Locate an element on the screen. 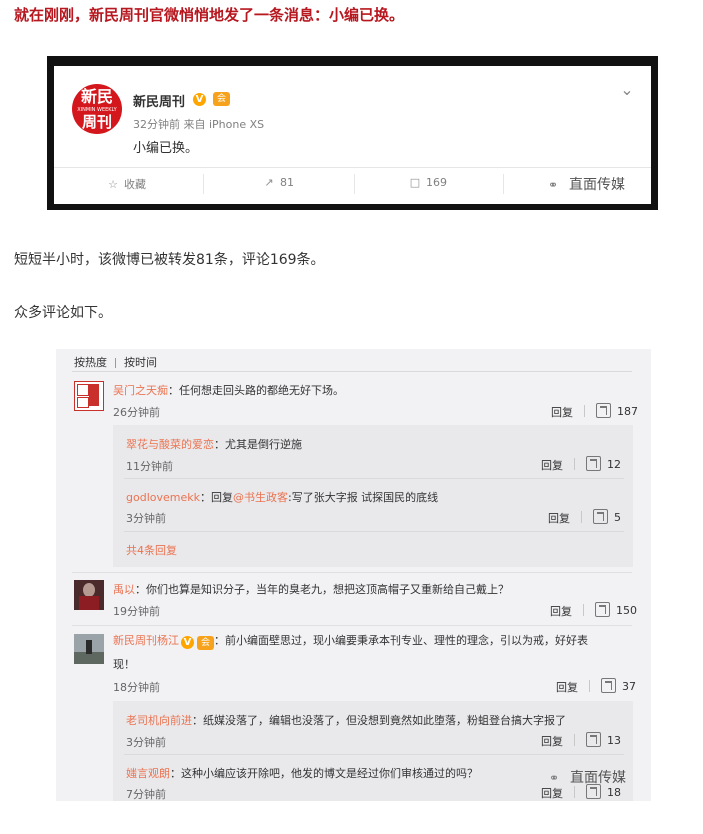  reply-text: 媸言观朗：这种小编应该开除吧，他发的博文是经过你们审核通过的吗？ is located at coordinates (302, 773).